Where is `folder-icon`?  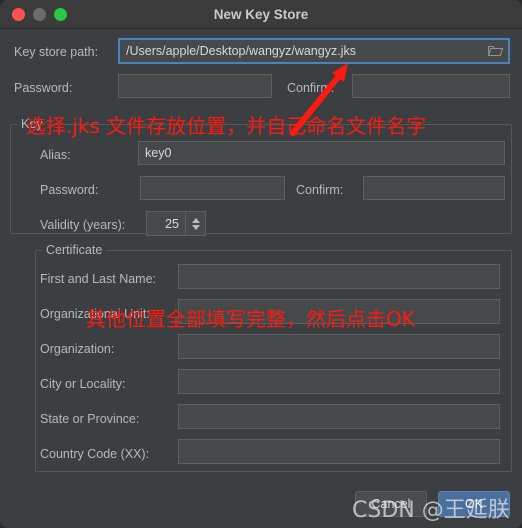
folder-icon is located at coordinates (495, 51).